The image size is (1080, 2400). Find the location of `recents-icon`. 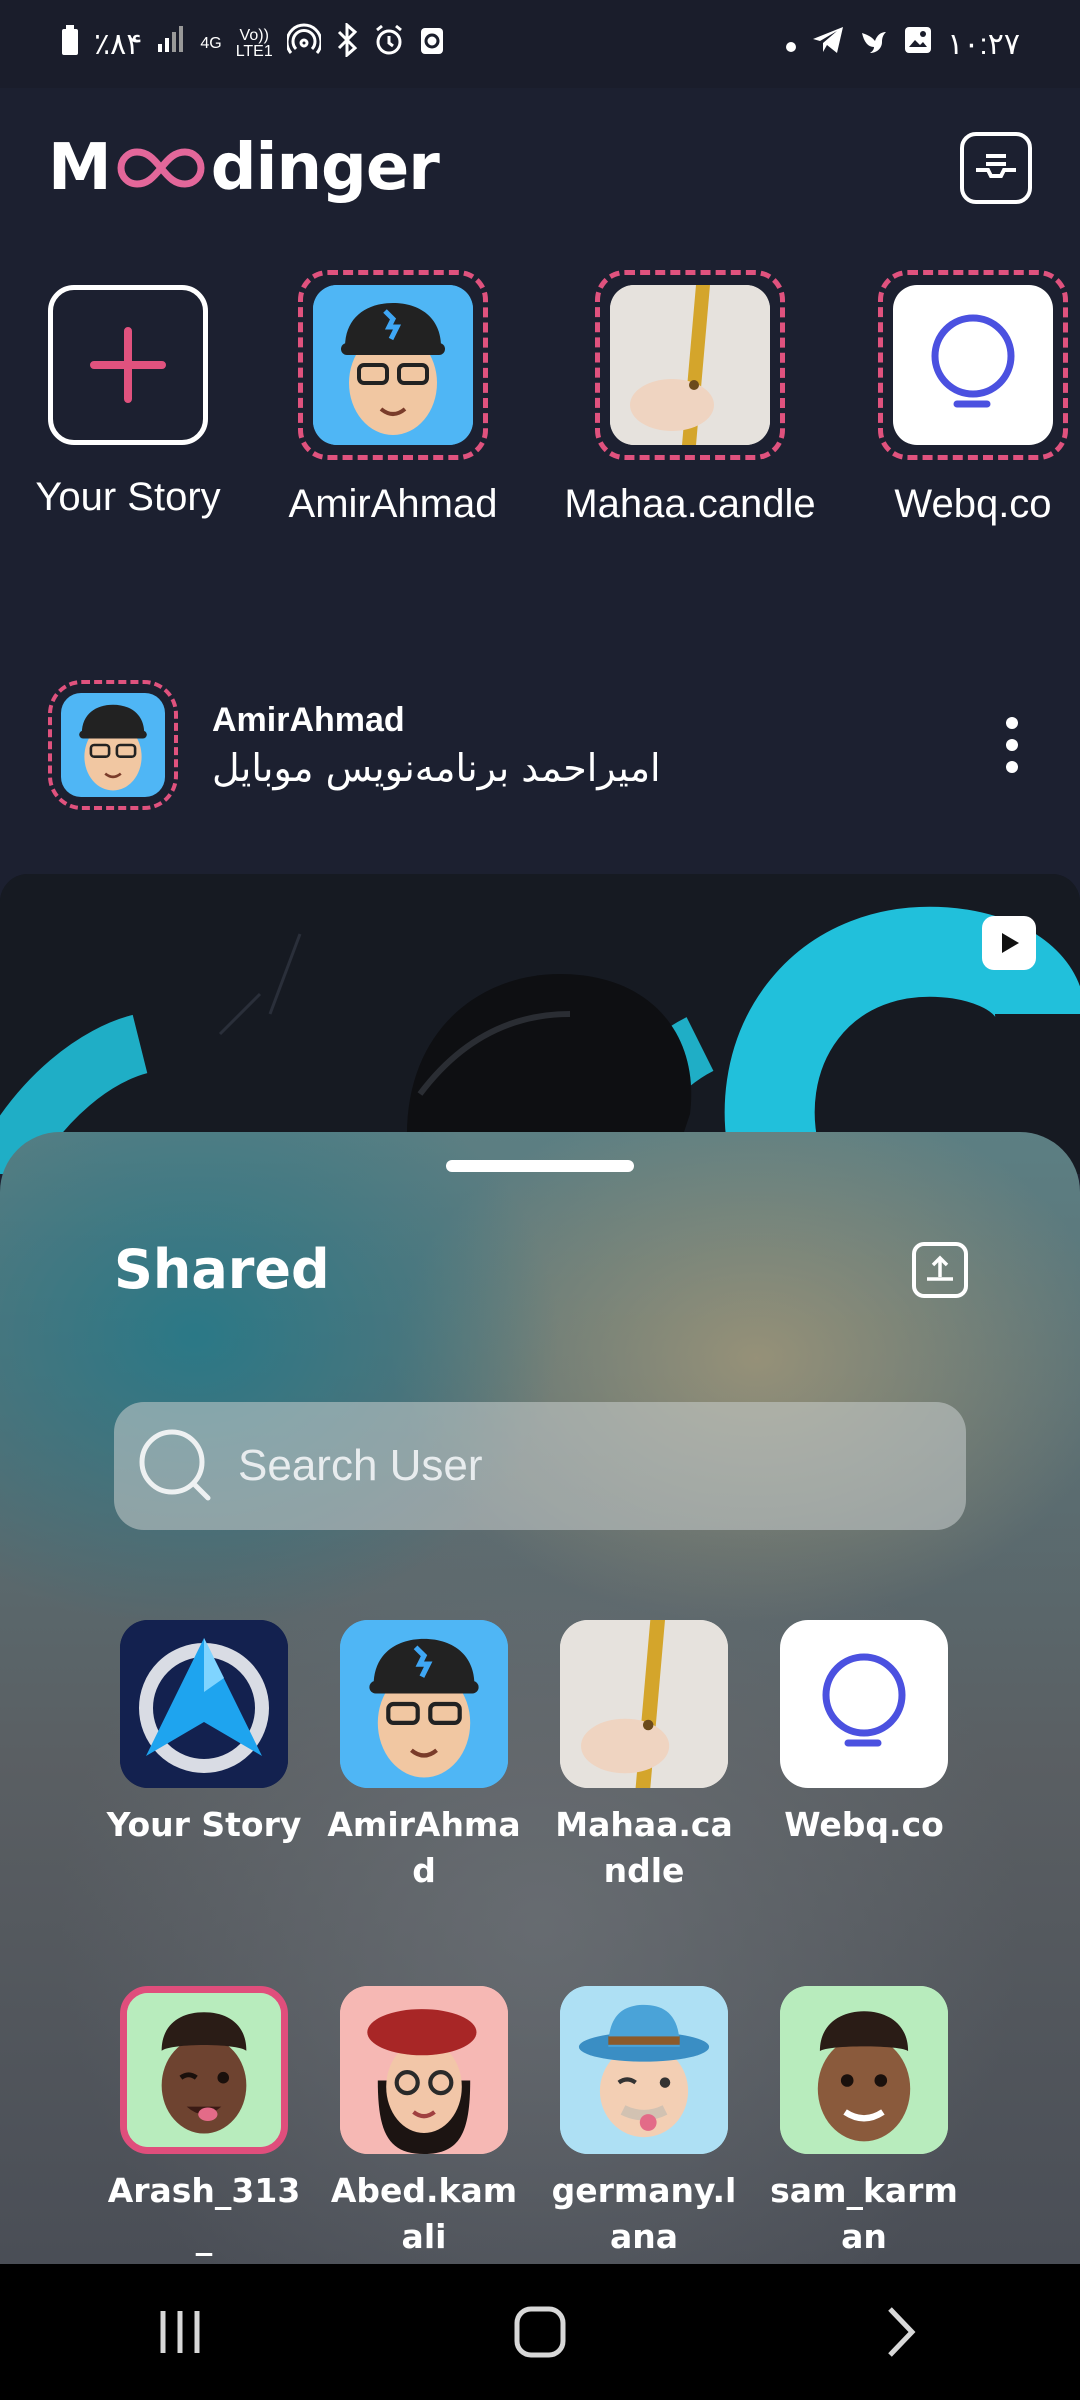

recents-icon is located at coordinates (180, 2332).